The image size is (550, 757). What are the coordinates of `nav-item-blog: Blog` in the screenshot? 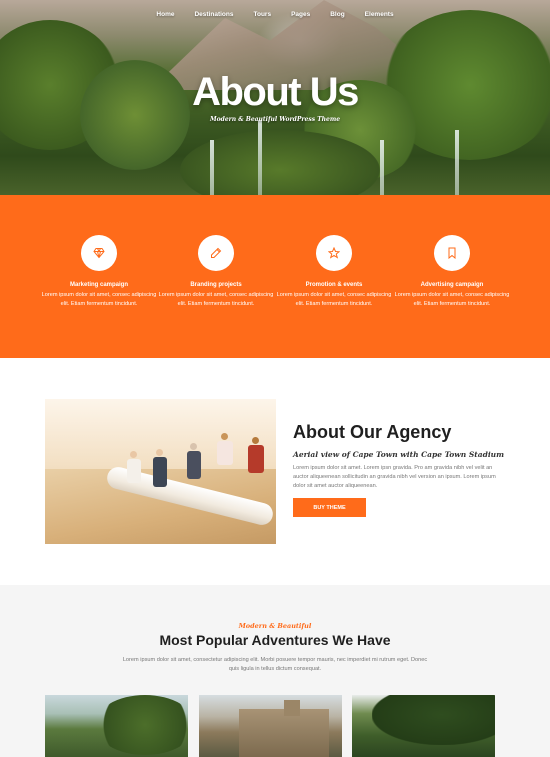 It's located at (337, 14).